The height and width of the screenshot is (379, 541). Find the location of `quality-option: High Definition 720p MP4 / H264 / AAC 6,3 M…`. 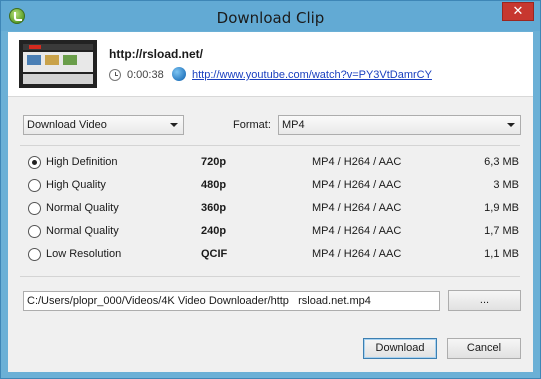

quality-option: High Definition 720p MP4 / H264 / AAC 6,3 M… is located at coordinates (270, 163).